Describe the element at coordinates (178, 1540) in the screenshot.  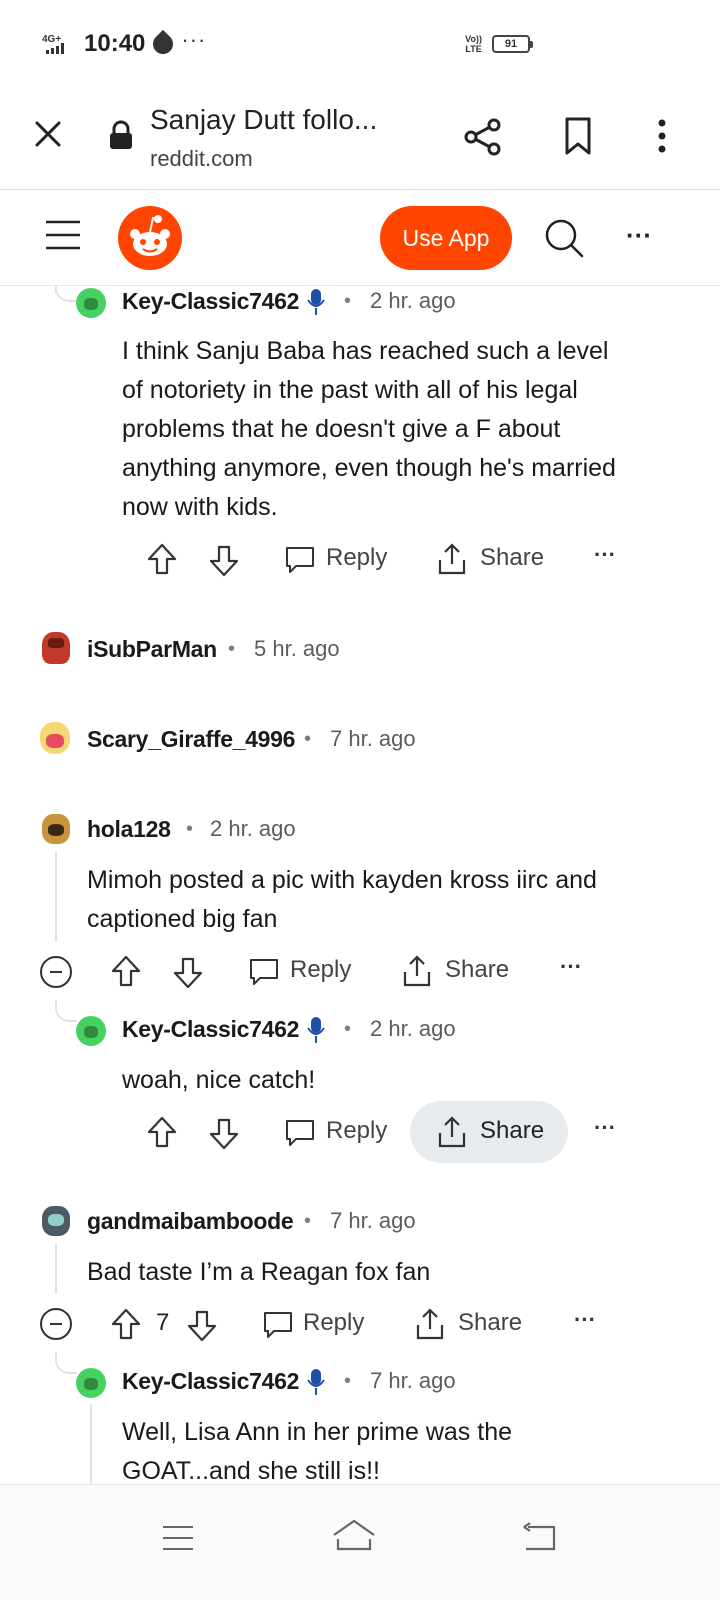
I see `recent-apps-icon` at that location.